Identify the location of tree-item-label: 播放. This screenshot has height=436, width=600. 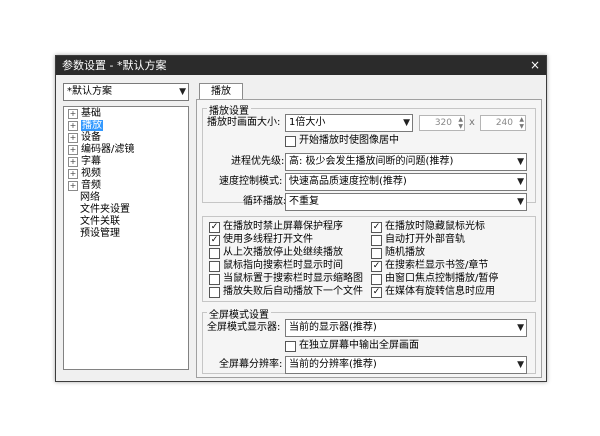
(92, 125).